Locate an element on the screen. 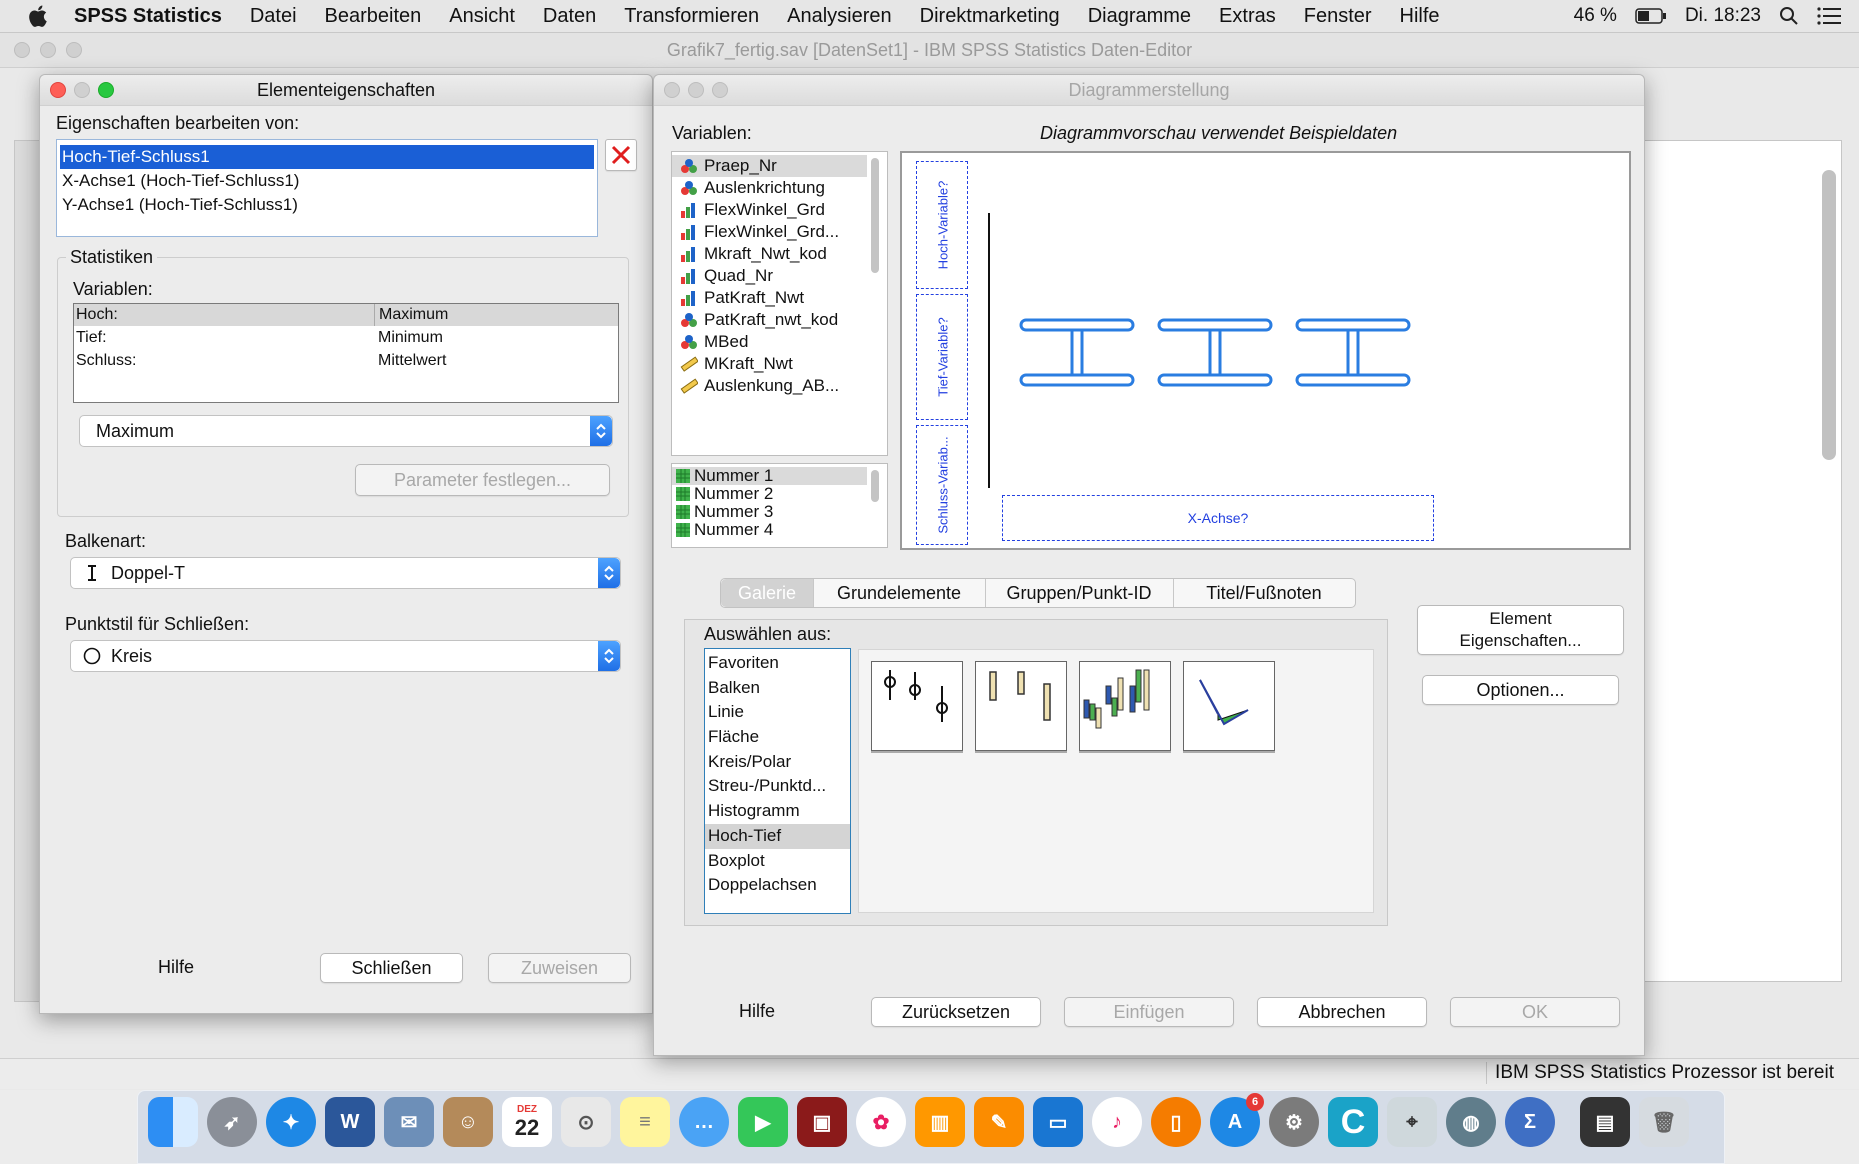  table-row: Schluss: Mittelwert is located at coordinates (346, 360).